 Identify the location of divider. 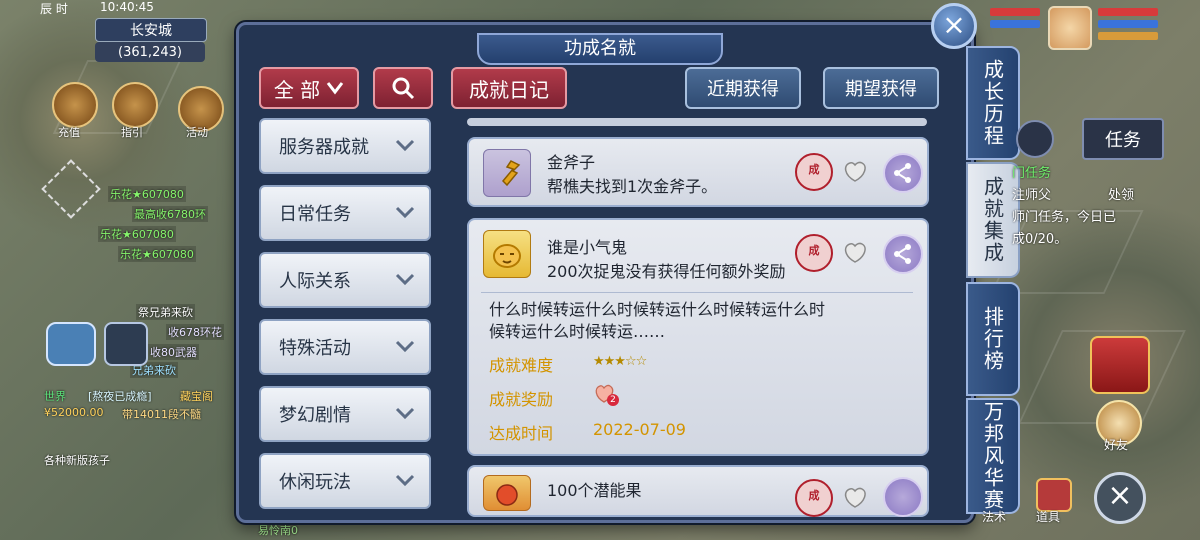
(697, 292).